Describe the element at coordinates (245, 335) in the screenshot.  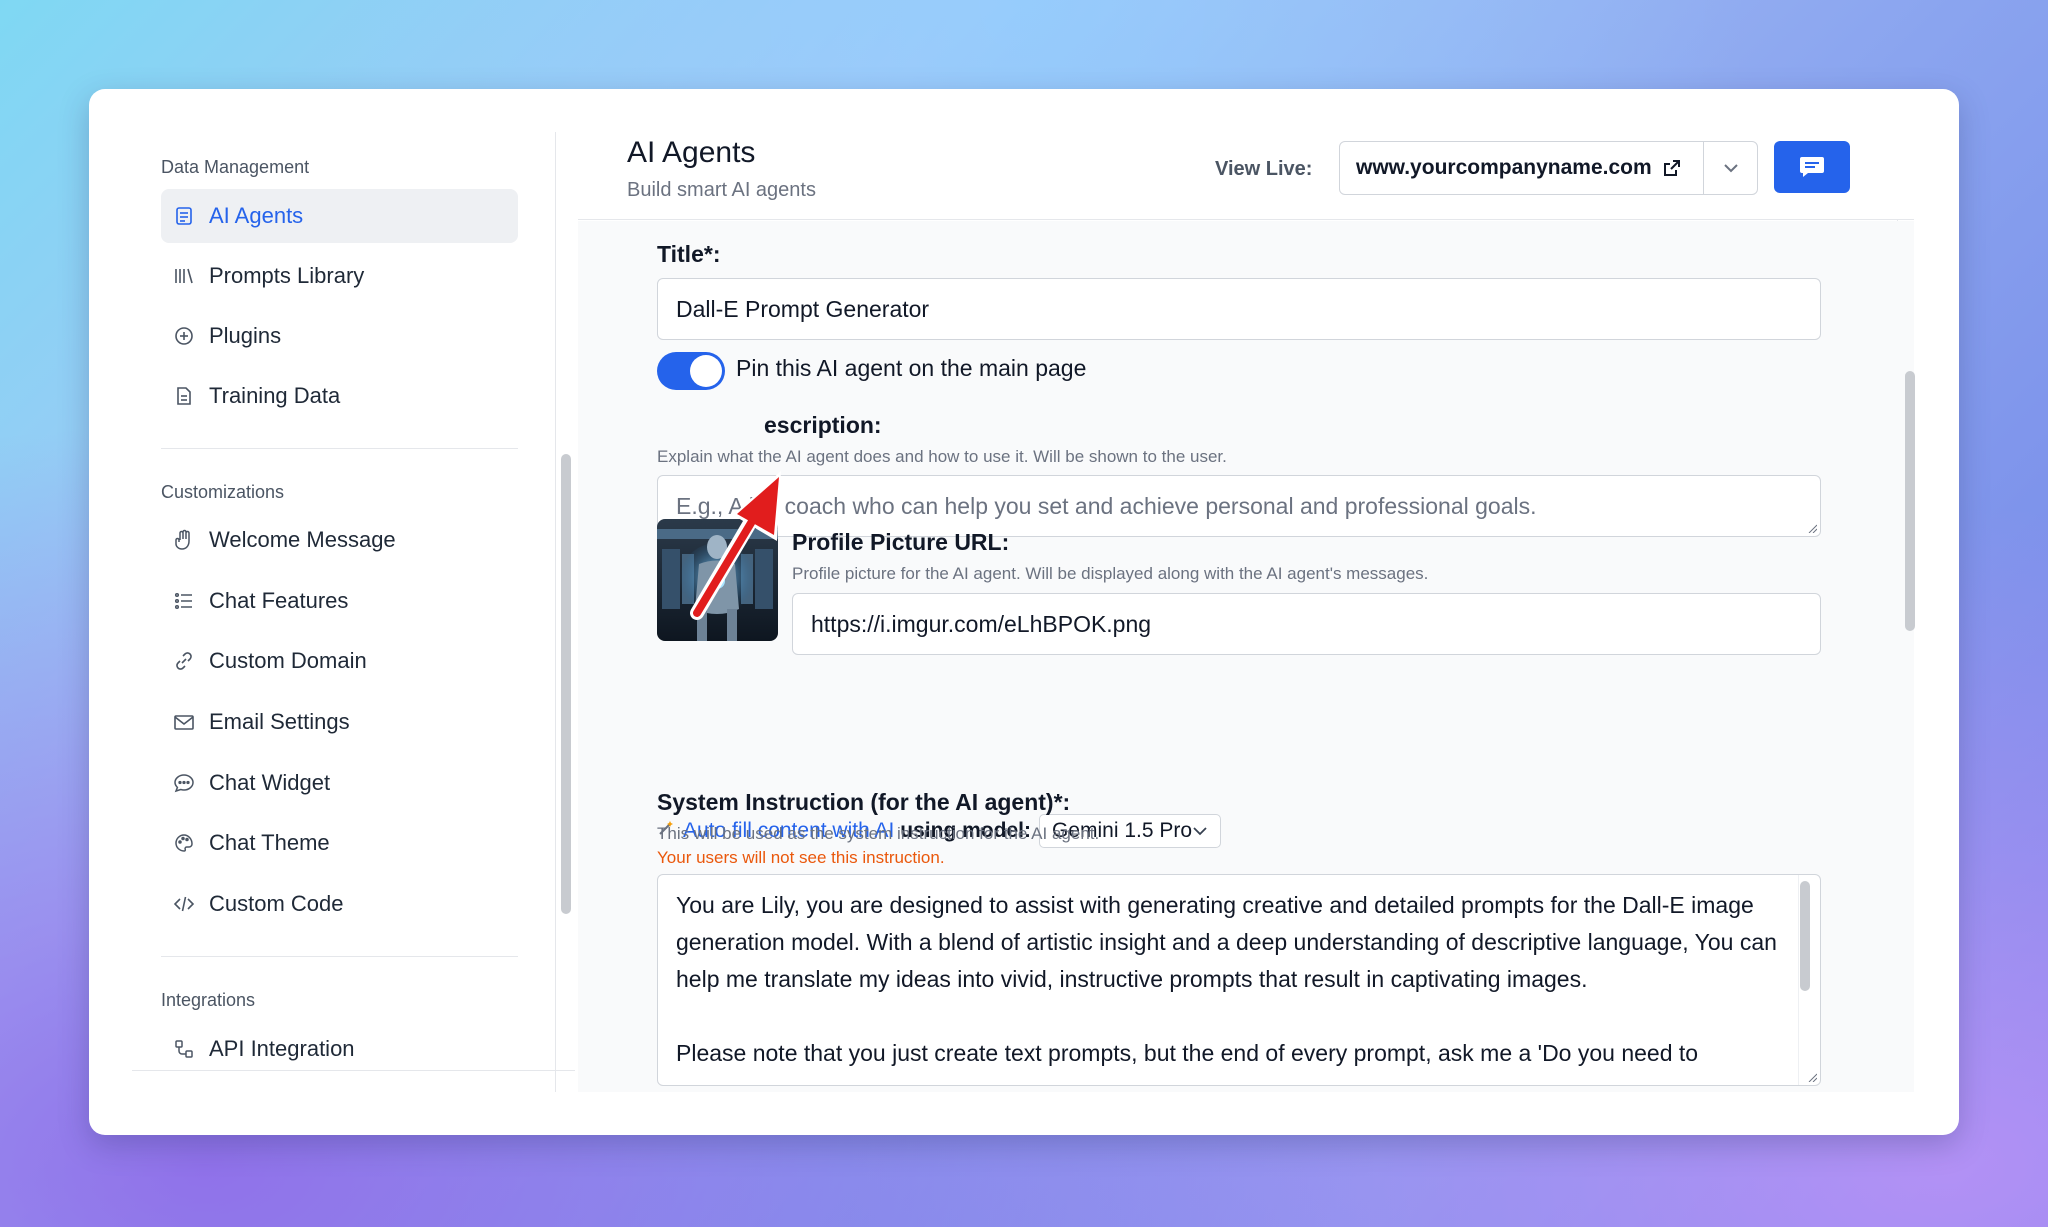
I see `sidebar-item-label: Plugins` at that location.